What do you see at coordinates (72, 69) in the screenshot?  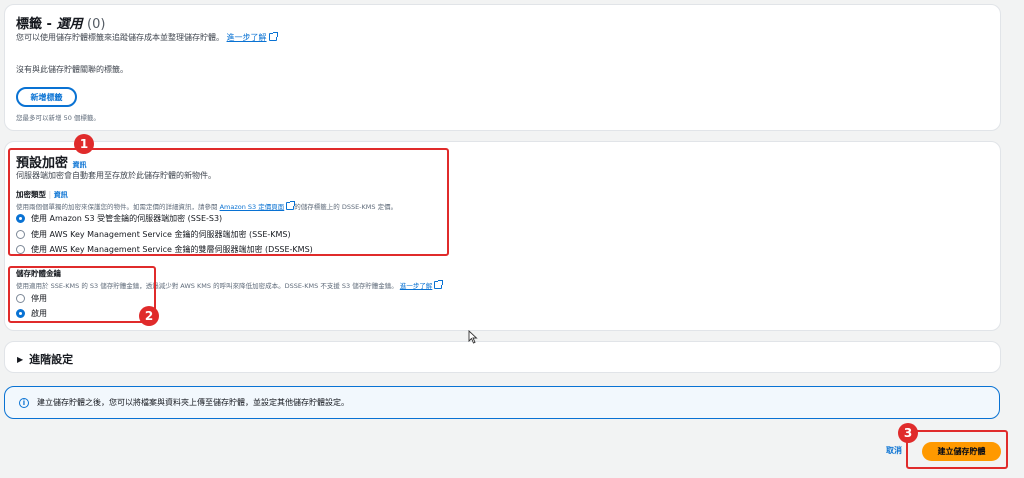 I see `tags-empty-text: 沒有與此儲存貯體關聯的標籤。` at bounding box center [72, 69].